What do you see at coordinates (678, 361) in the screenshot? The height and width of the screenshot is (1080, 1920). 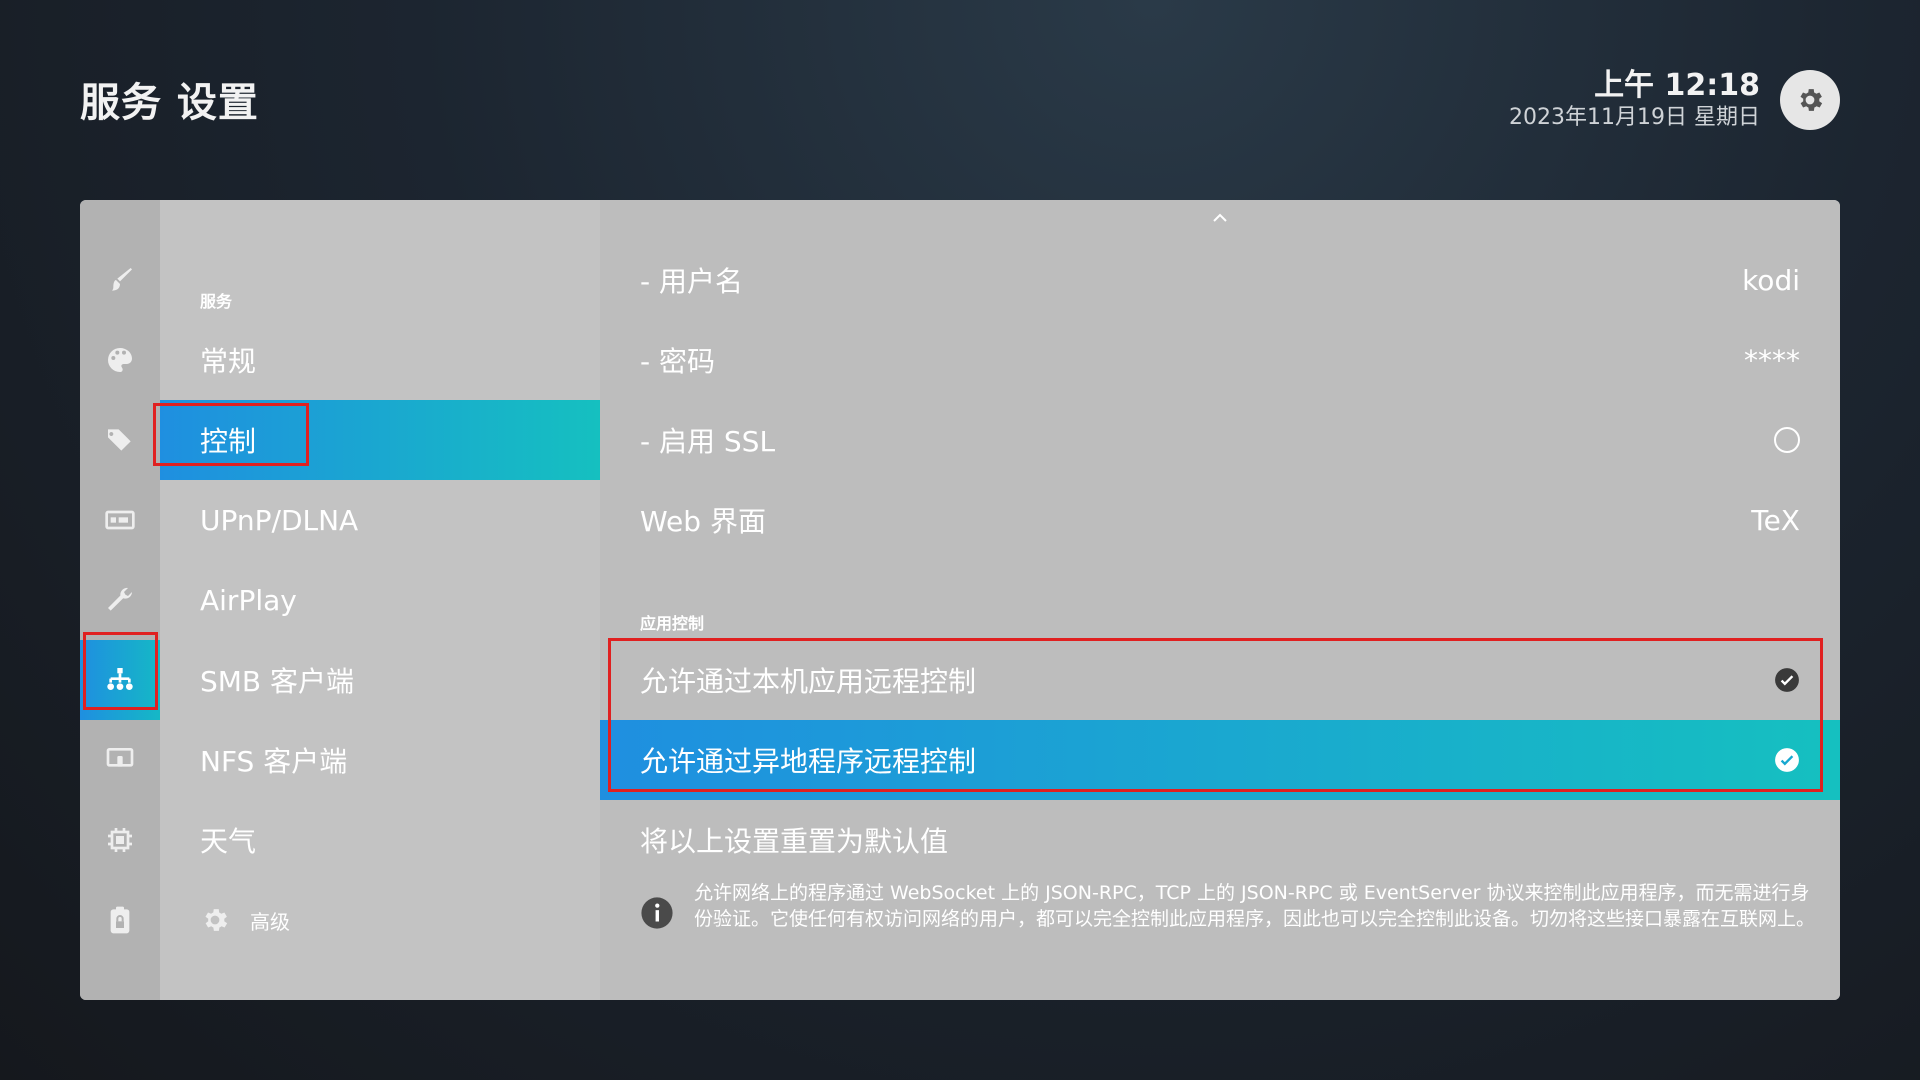 I see `setting-label: - 密码` at bounding box center [678, 361].